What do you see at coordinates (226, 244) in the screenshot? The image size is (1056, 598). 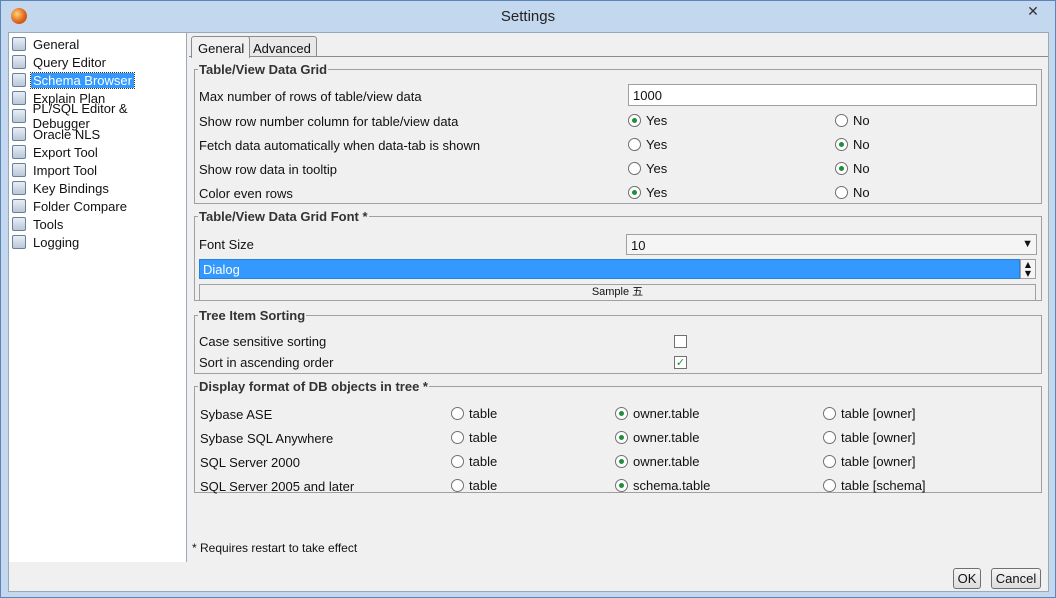 I see `font-size-label: Font Size` at bounding box center [226, 244].